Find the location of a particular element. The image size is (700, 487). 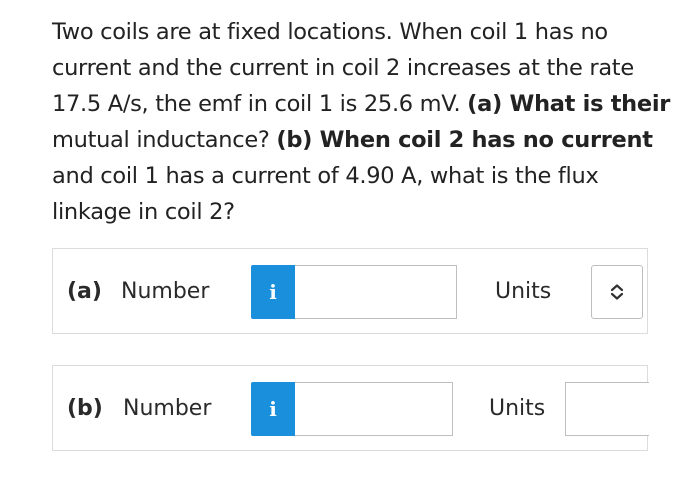

part-label-a: (a) is located at coordinates (84, 291).